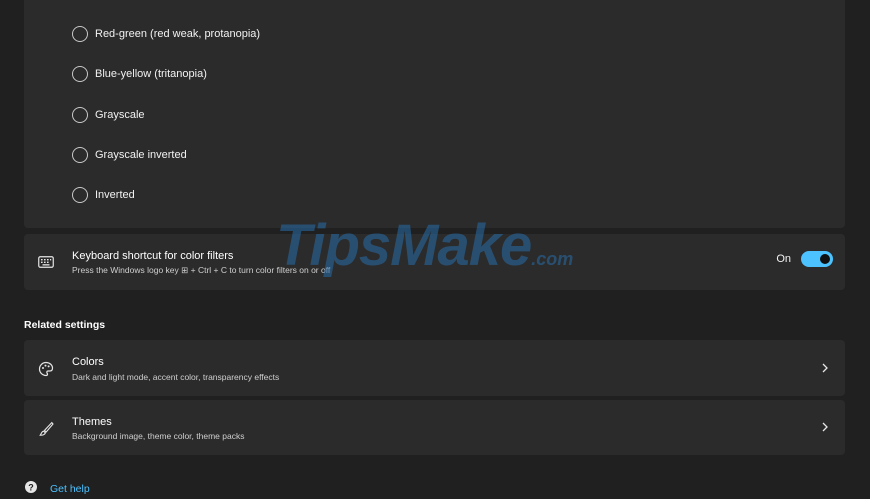  I want to click on related-settings-heading: Related settings, so click(65, 325).